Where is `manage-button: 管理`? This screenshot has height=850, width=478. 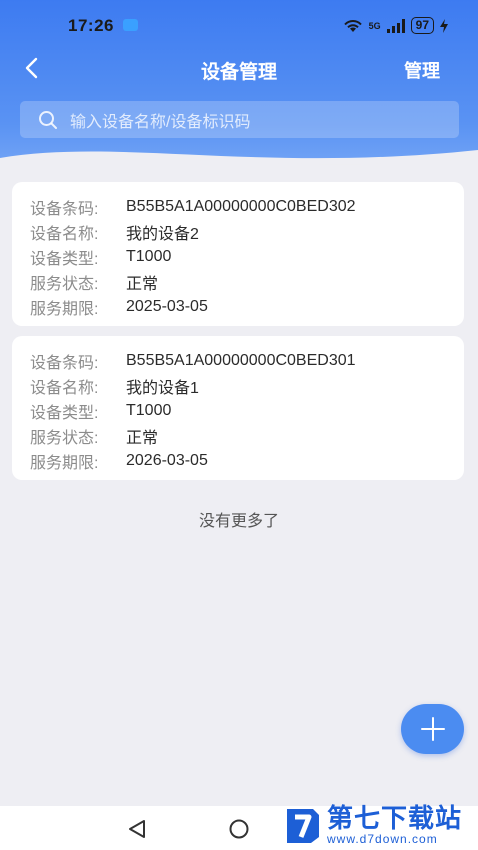 manage-button: 管理 is located at coordinates (422, 70).